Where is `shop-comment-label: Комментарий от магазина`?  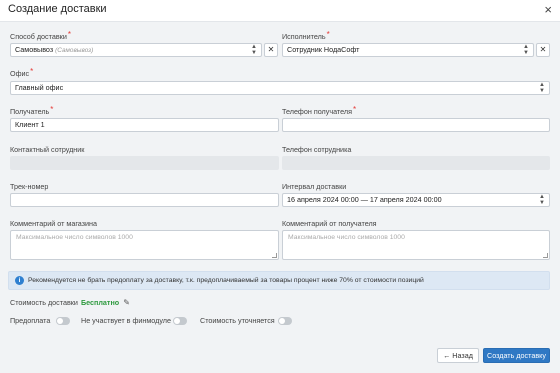
shop-comment-label: Комментарий от магазина is located at coordinates (53, 223).